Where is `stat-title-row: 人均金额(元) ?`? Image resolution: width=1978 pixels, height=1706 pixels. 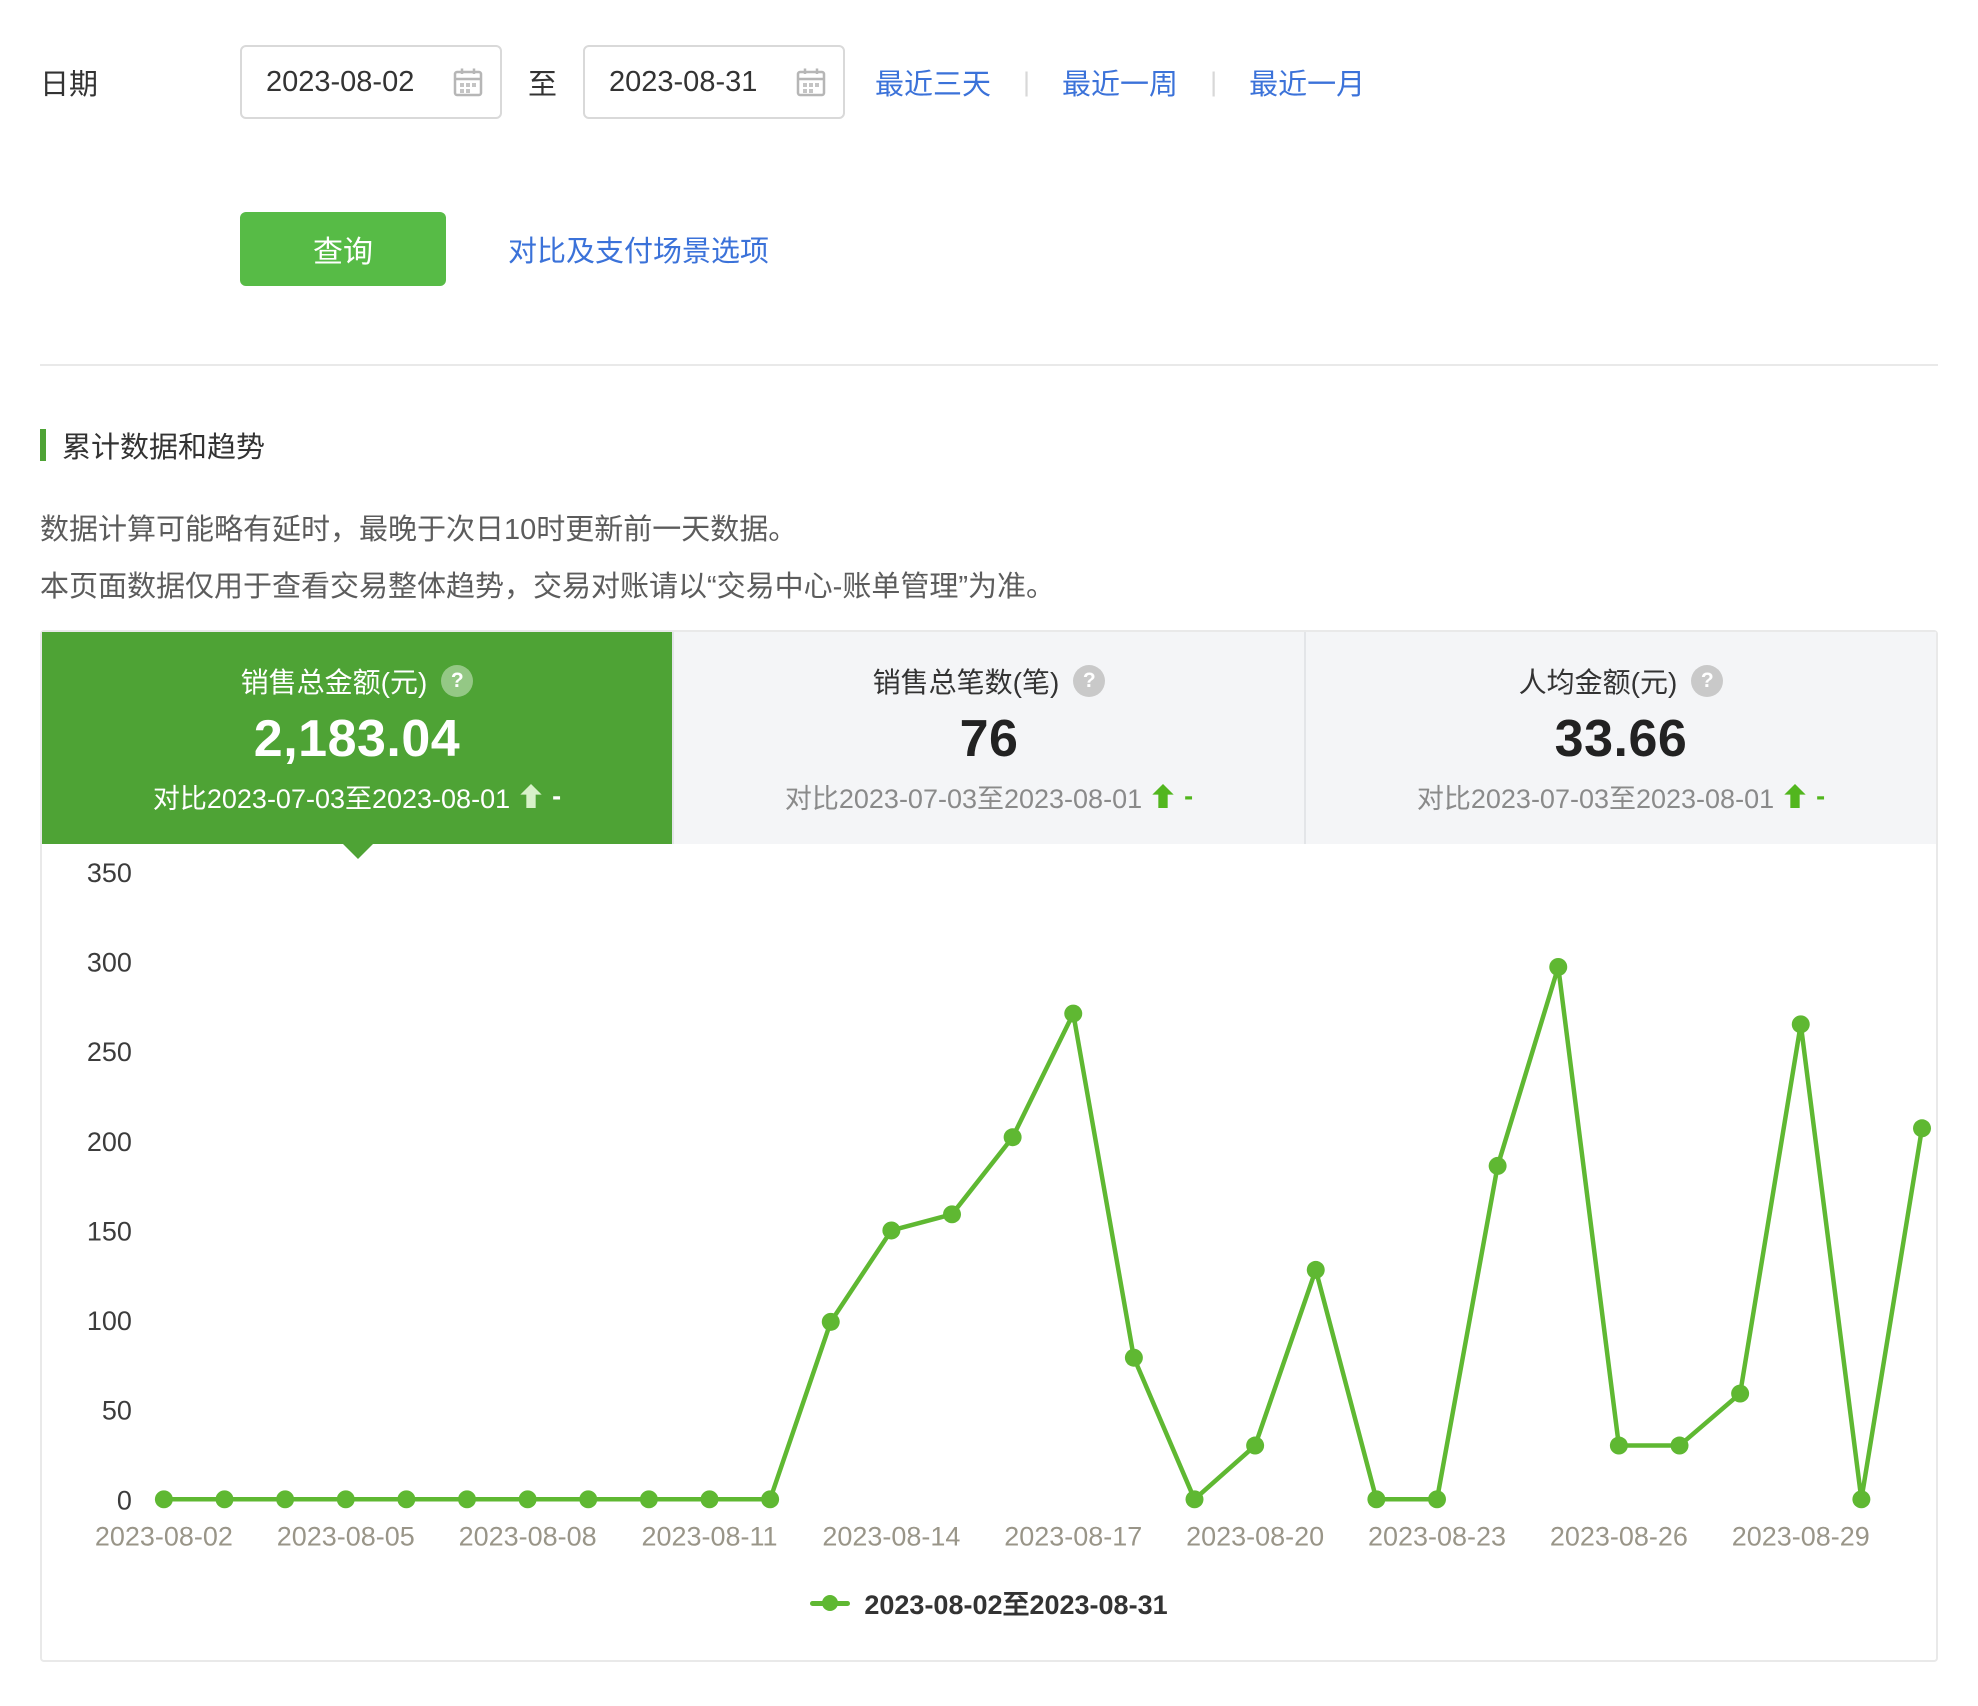 stat-title-row: 人均金额(元) ? is located at coordinates (1621, 681).